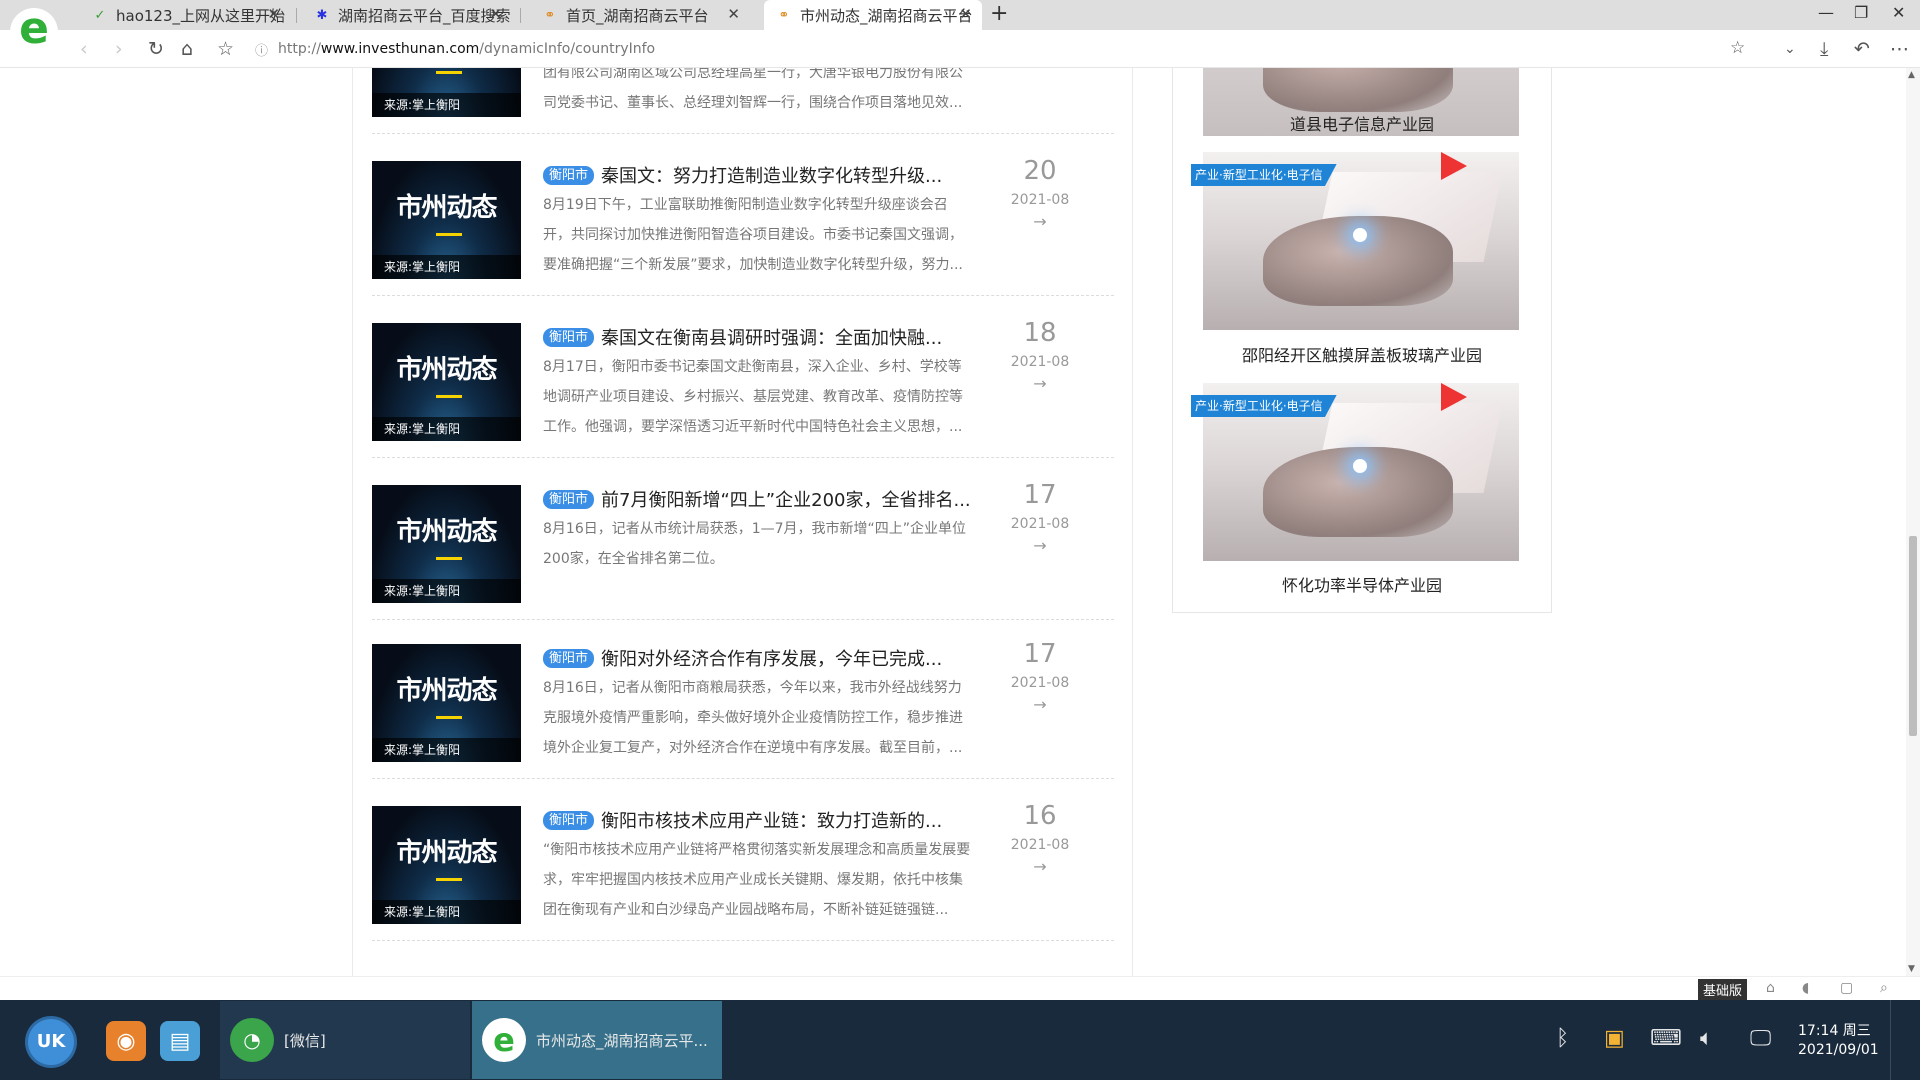 The width and height of the screenshot is (1920, 1080). Describe the element at coordinates (1562, 1038) in the screenshot. I see `bluetooth-icon: ᛒ` at that location.